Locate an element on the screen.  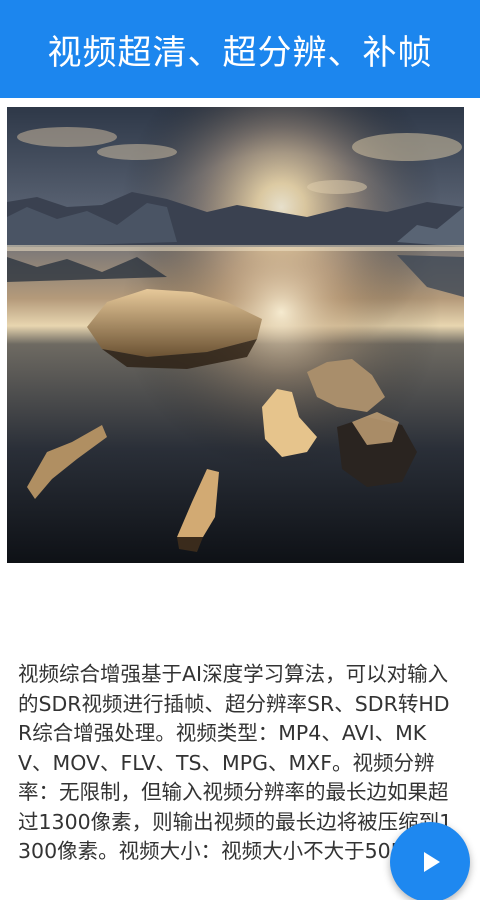
app-header: 视频超清、超分辨、补帧 is located at coordinates (240, 49).